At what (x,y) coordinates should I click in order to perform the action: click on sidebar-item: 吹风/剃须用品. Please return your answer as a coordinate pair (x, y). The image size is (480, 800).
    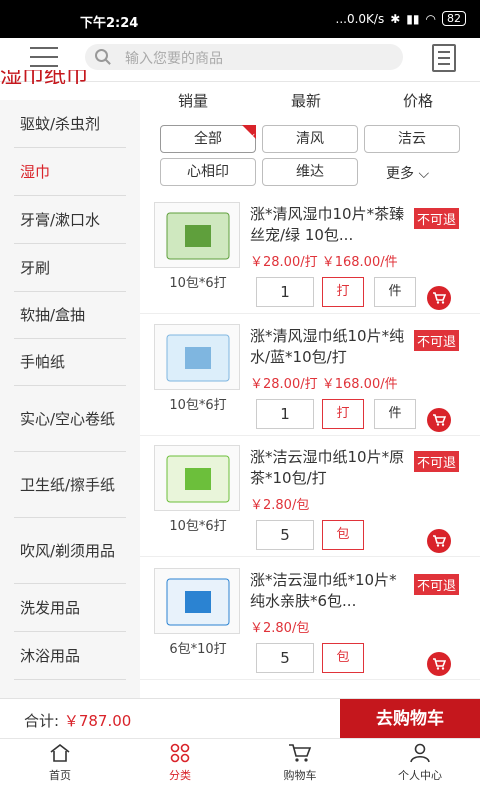
    Looking at the image, I should click on (70, 551).